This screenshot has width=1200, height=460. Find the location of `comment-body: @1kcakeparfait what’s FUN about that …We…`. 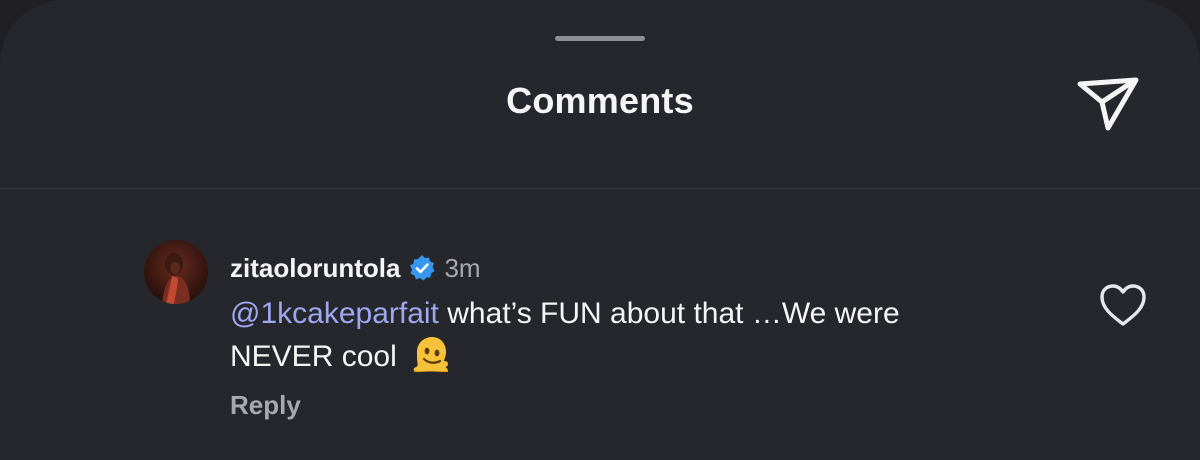

comment-body: @1kcakeparfait what’s FUN about that …We… is located at coordinates (630, 335).